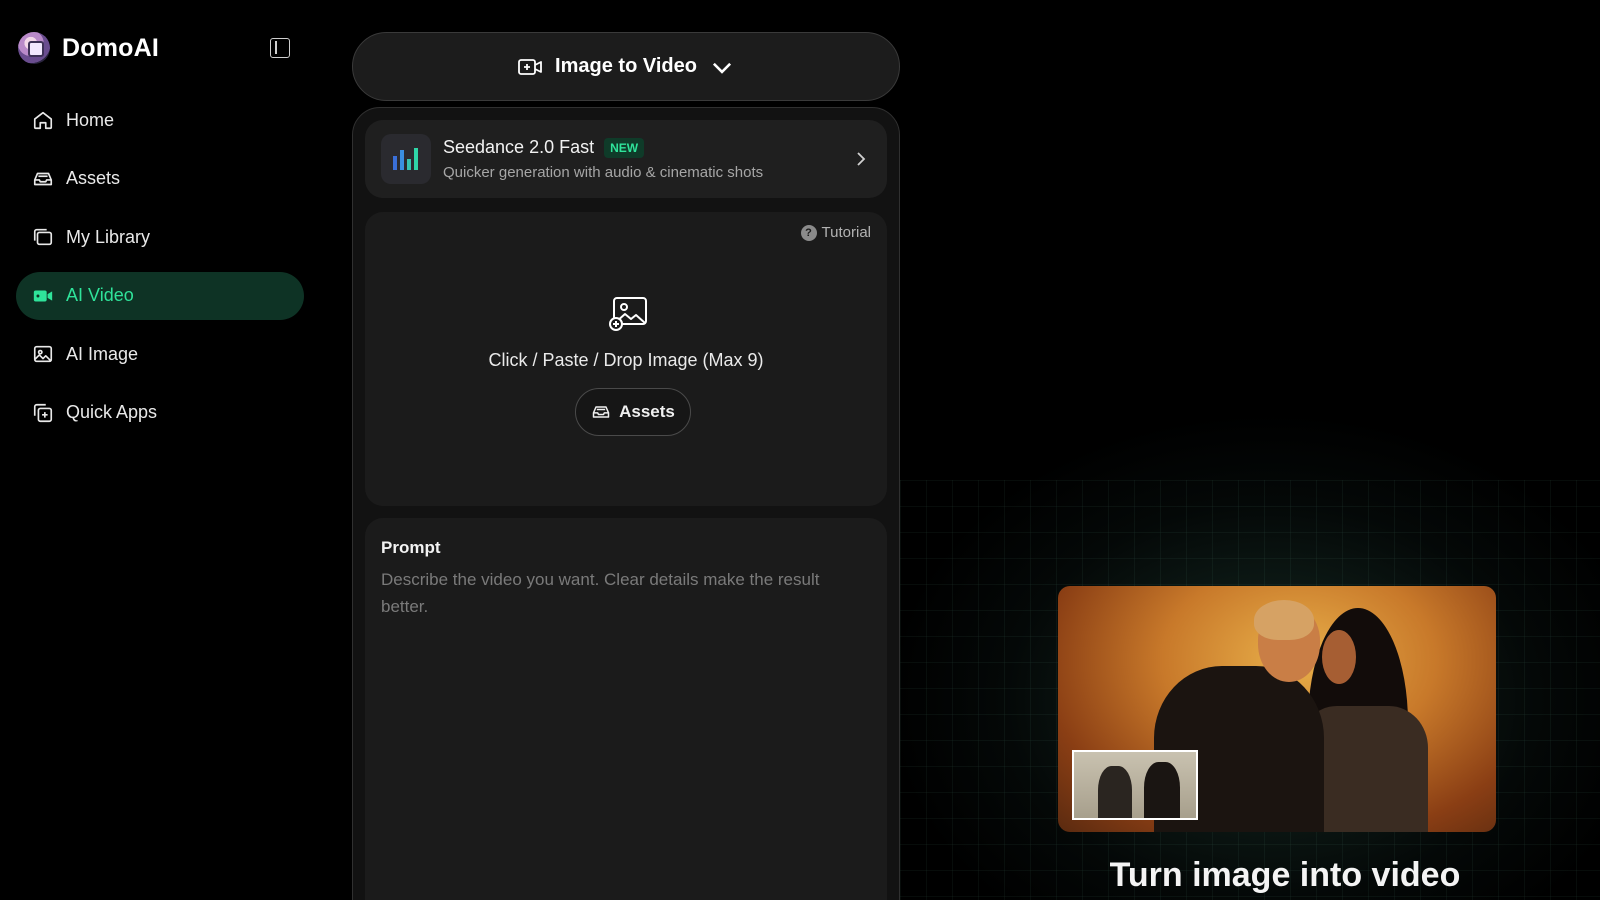 This screenshot has width=1600, height=900. What do you see at coordinates (160, 295) in the screenshot?
I see `sidebar-item-ai-video: AI Video` at bounding box center [160, 295].